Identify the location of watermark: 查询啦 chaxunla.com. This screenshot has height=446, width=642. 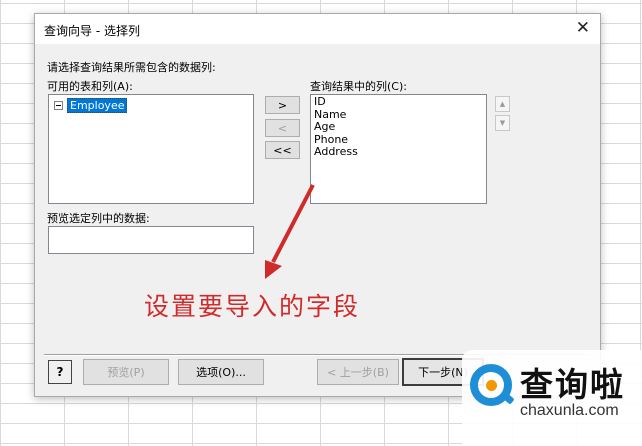
(552, 398).